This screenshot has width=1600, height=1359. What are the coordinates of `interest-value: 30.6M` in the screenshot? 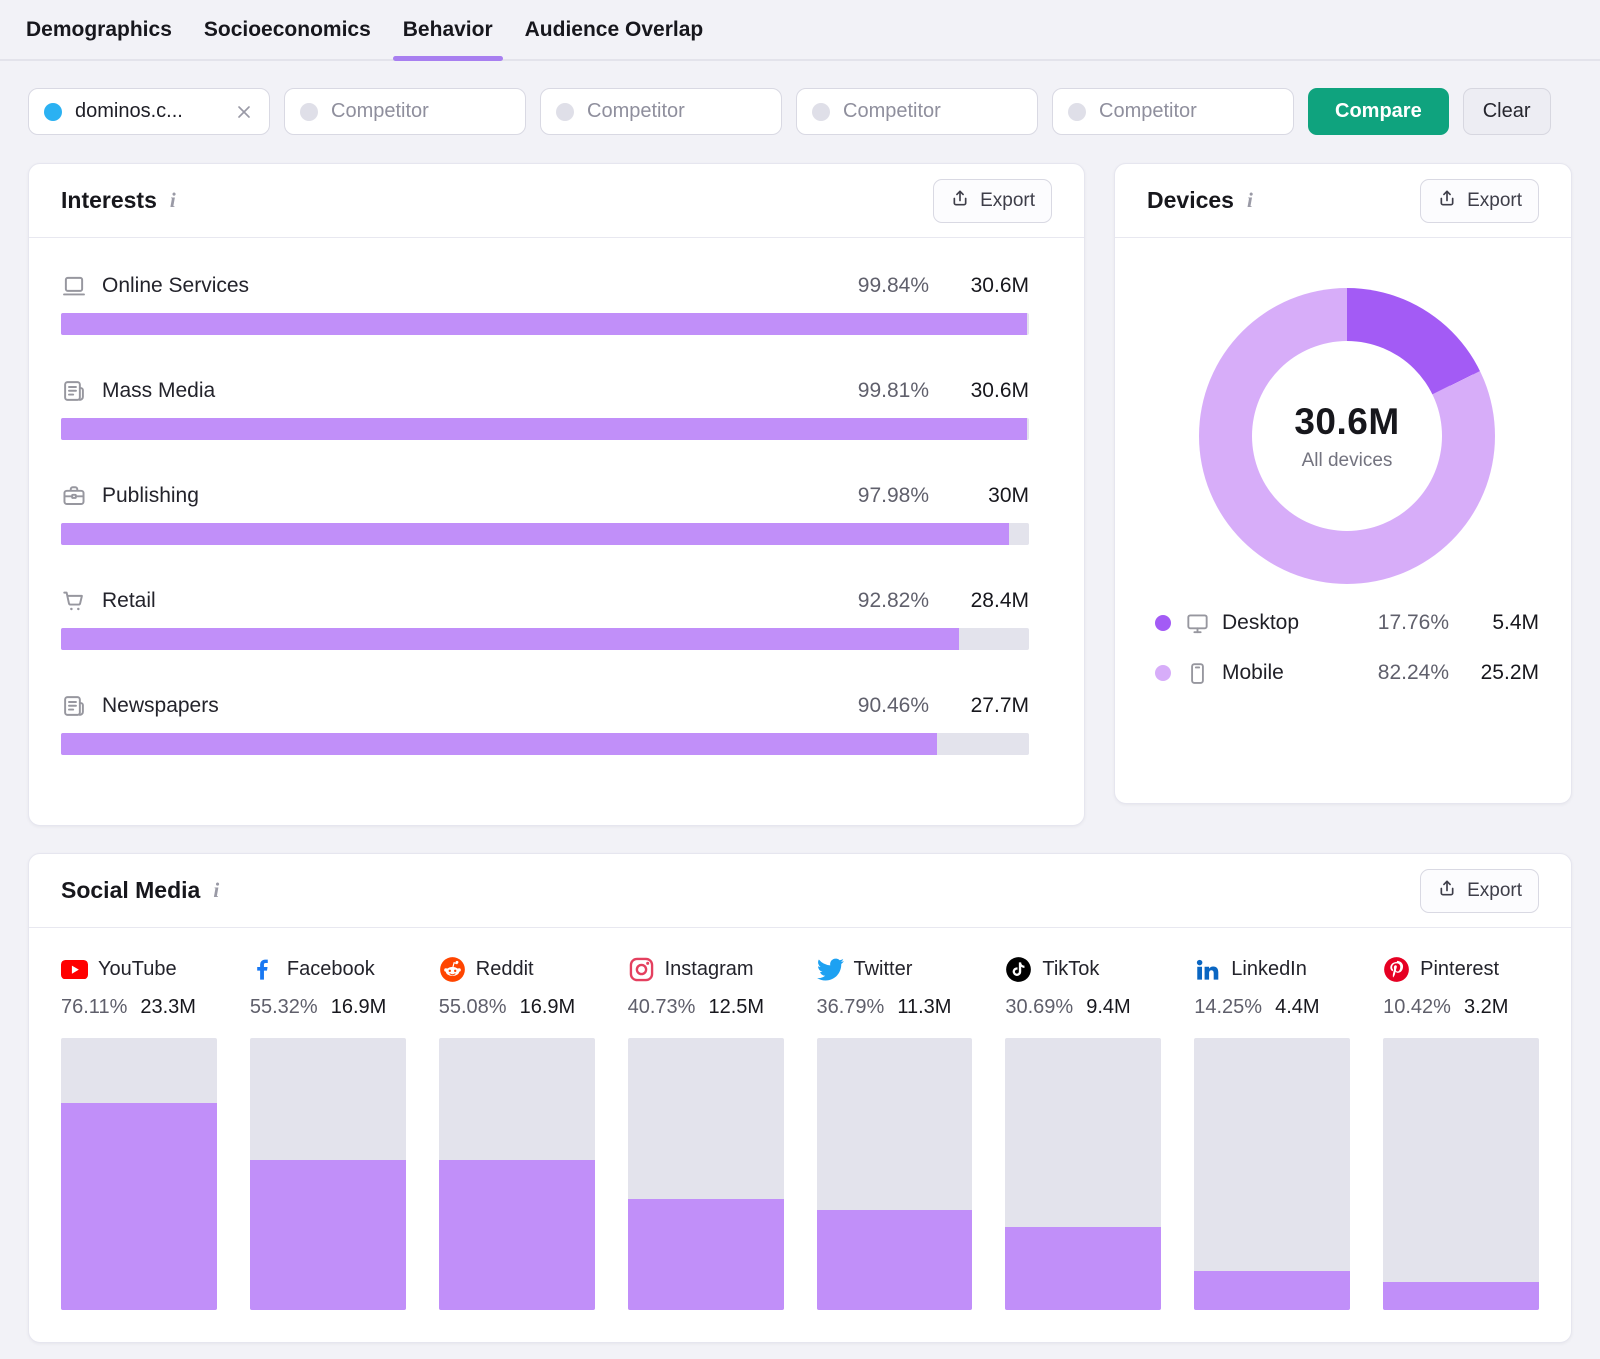 It's located at (999, 390).